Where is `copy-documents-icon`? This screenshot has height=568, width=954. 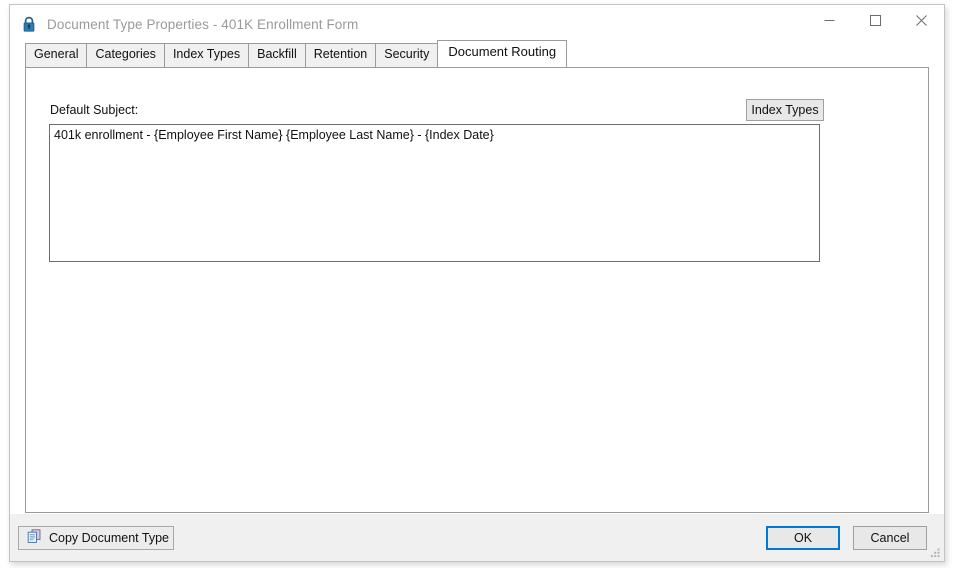 copy-documents-icon is located at coordinates (34, 538).